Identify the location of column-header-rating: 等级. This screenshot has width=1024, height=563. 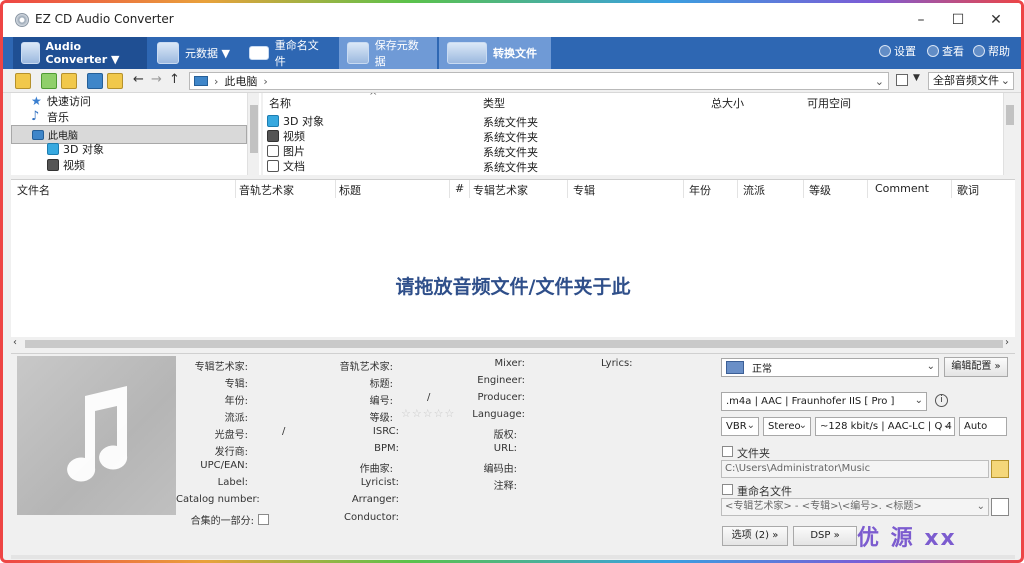
(820, 190).